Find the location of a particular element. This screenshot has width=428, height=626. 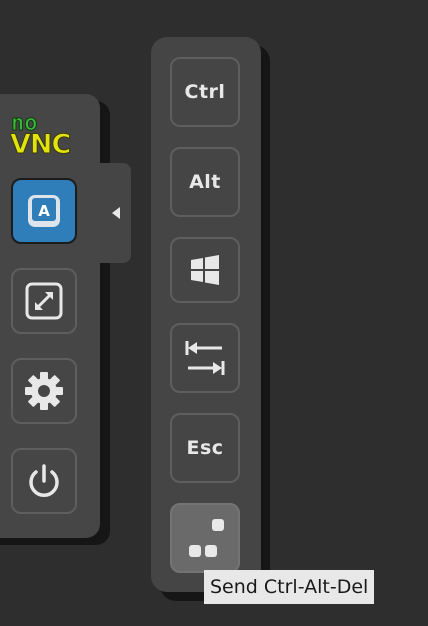

settings-button is located at coordinates (44, 391).